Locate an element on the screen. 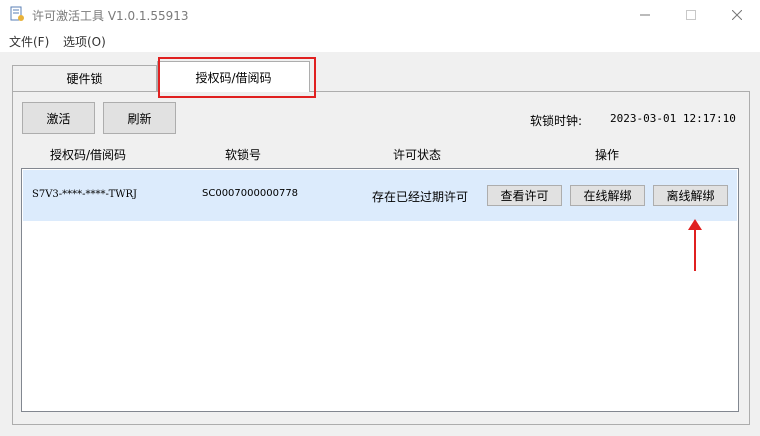 This screenshot has height=436, width=760. view-license-button: 查看许可 is located at coordinates (524, 195).